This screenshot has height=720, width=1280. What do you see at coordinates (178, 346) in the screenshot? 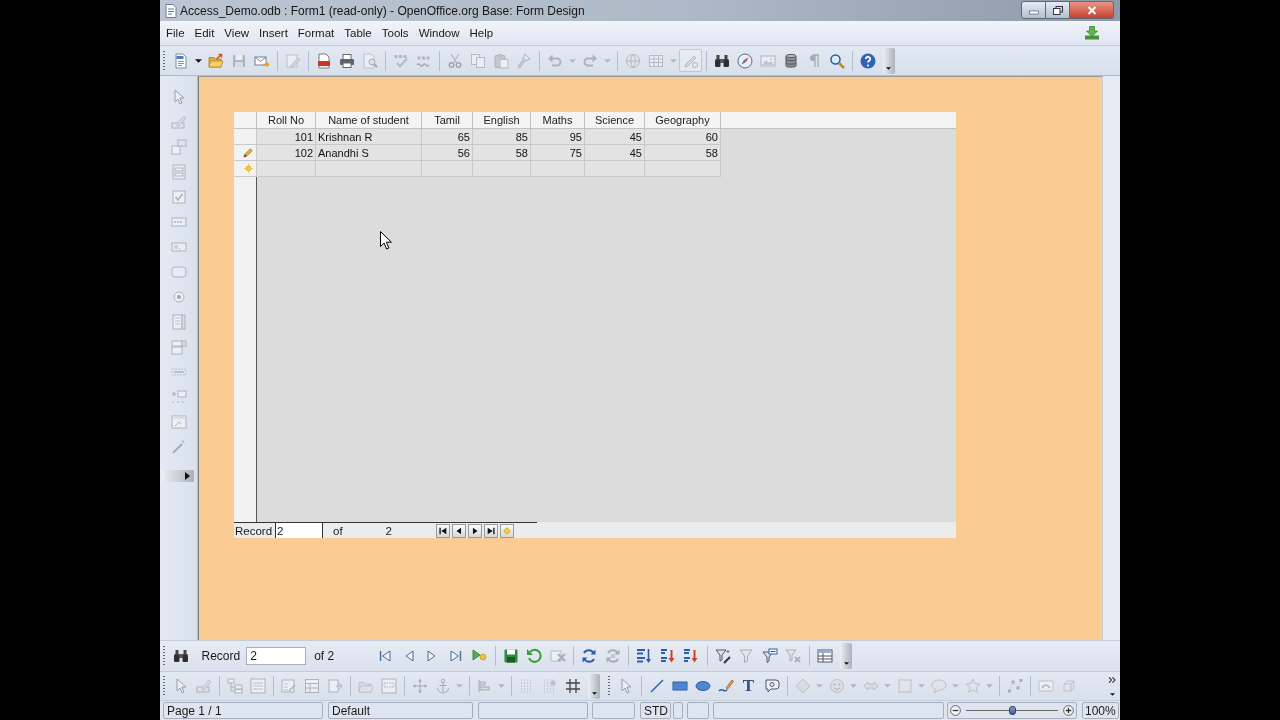
I see `combo-box-icon` at bounding box center [178, 346].